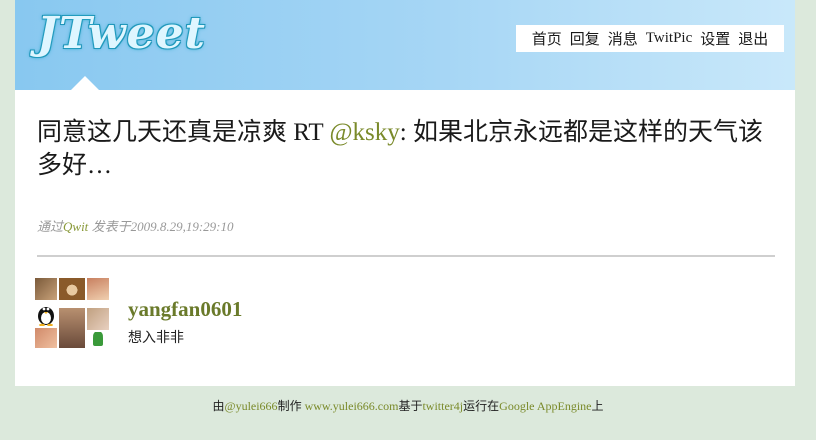 The width and height of the screenshot is (816, 440). What do you see at coordinates (547, 38) in the screenshot?
I see `nav-home: 首页` at bounding box center [547, 38].